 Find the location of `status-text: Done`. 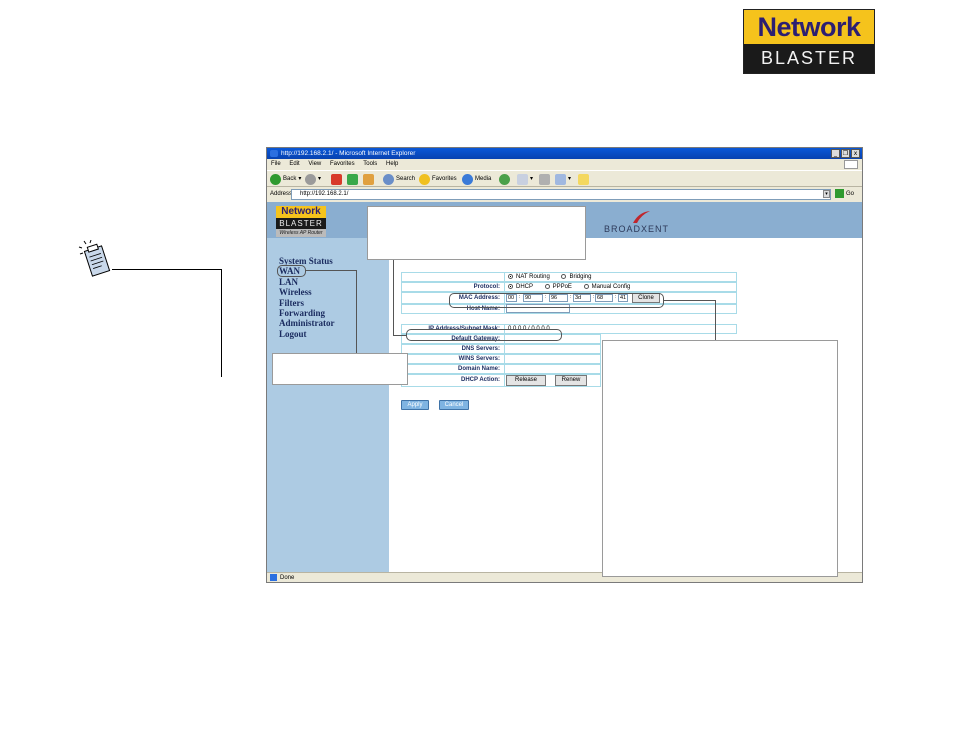

status-text: Done is located at coordinates (287, 578).